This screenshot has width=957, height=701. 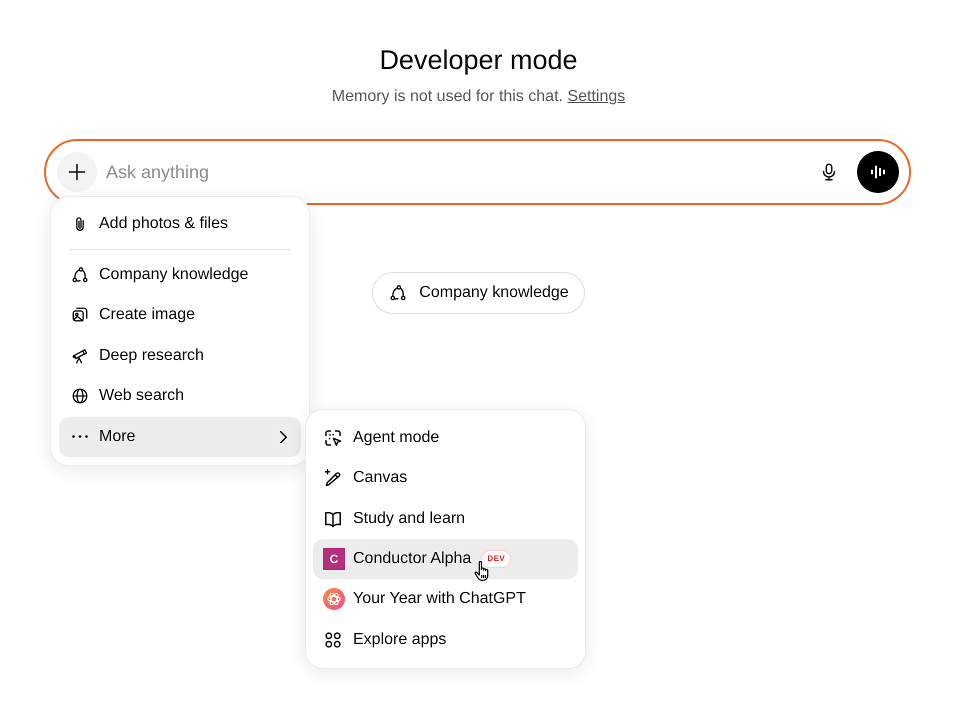 What do you see at coordinates (334, 599) in the screenshot?
I see `atom-logo-icon` at bounding box center [334, 599].